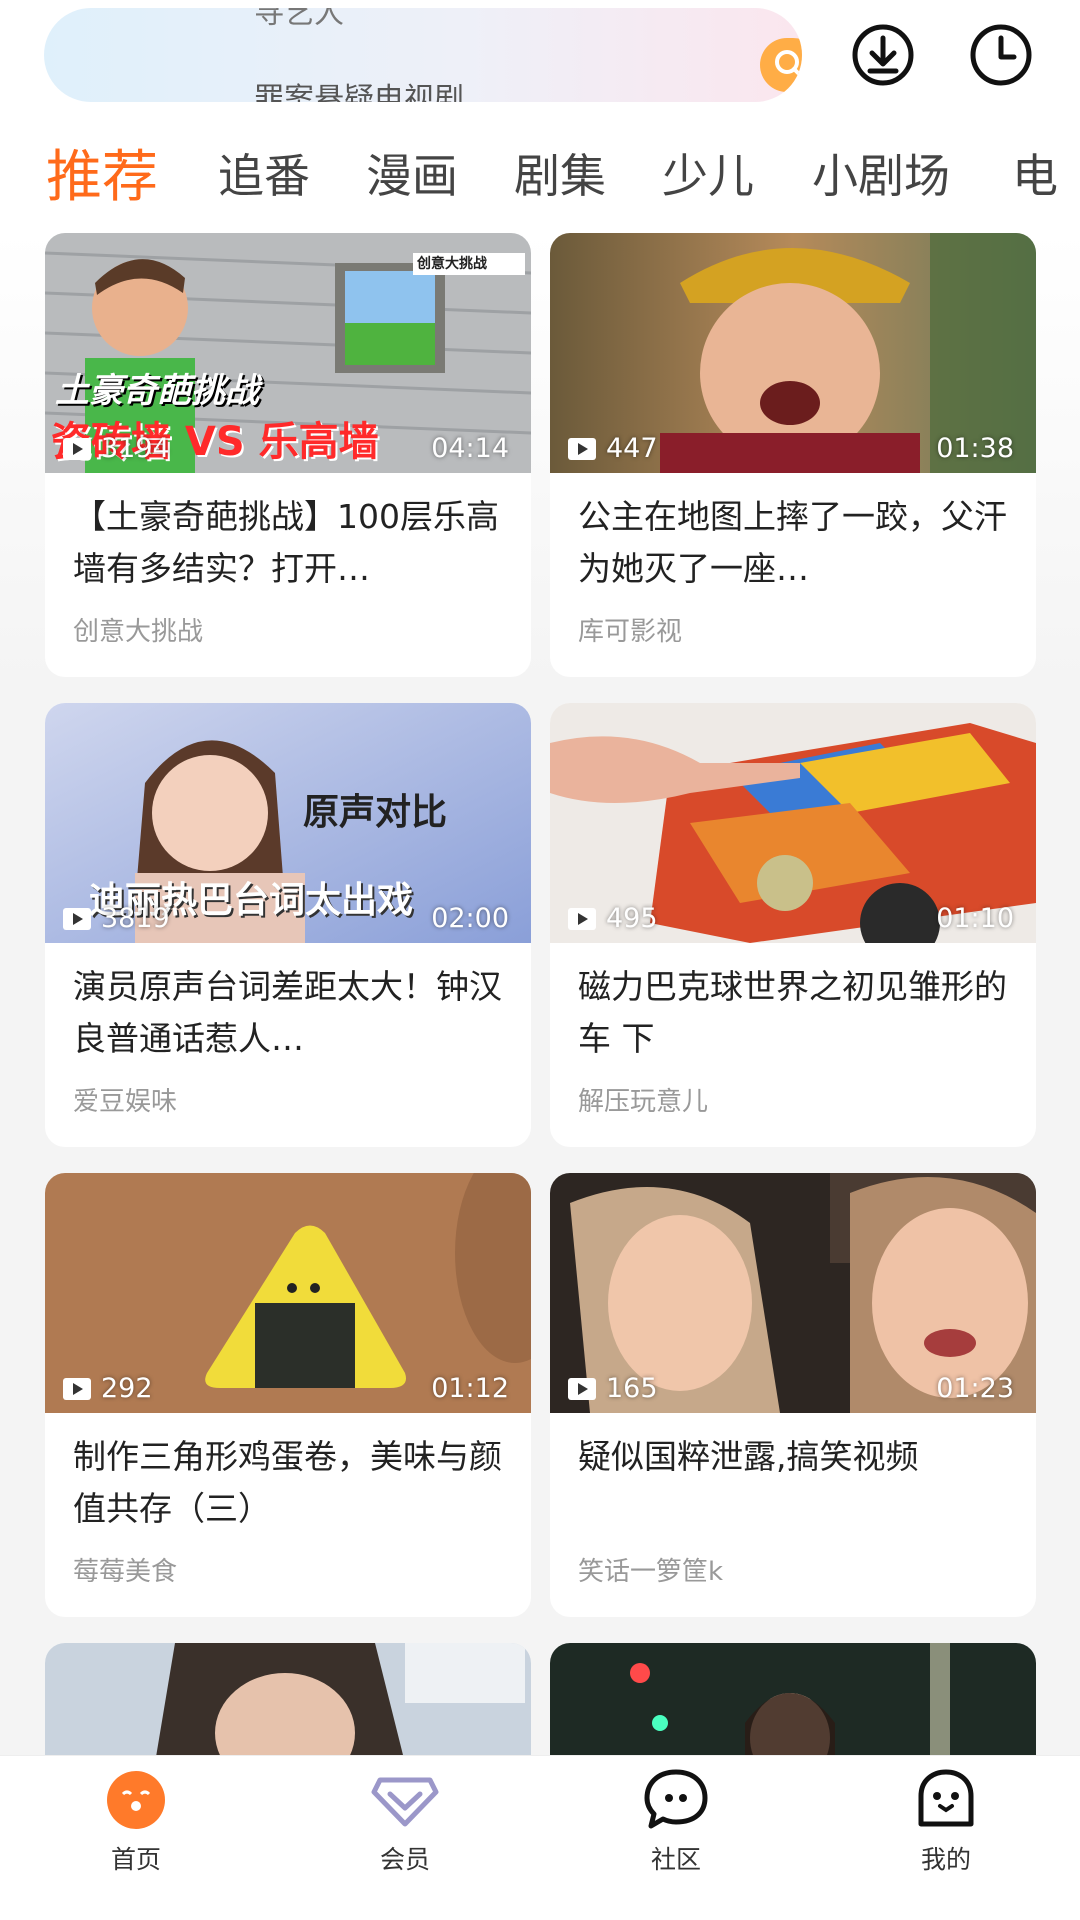 The width and height of the screenshot is (1080, 1920). Describe the element at coordinates (883, 55) in the screenshot. I see `download-icon` at that location.